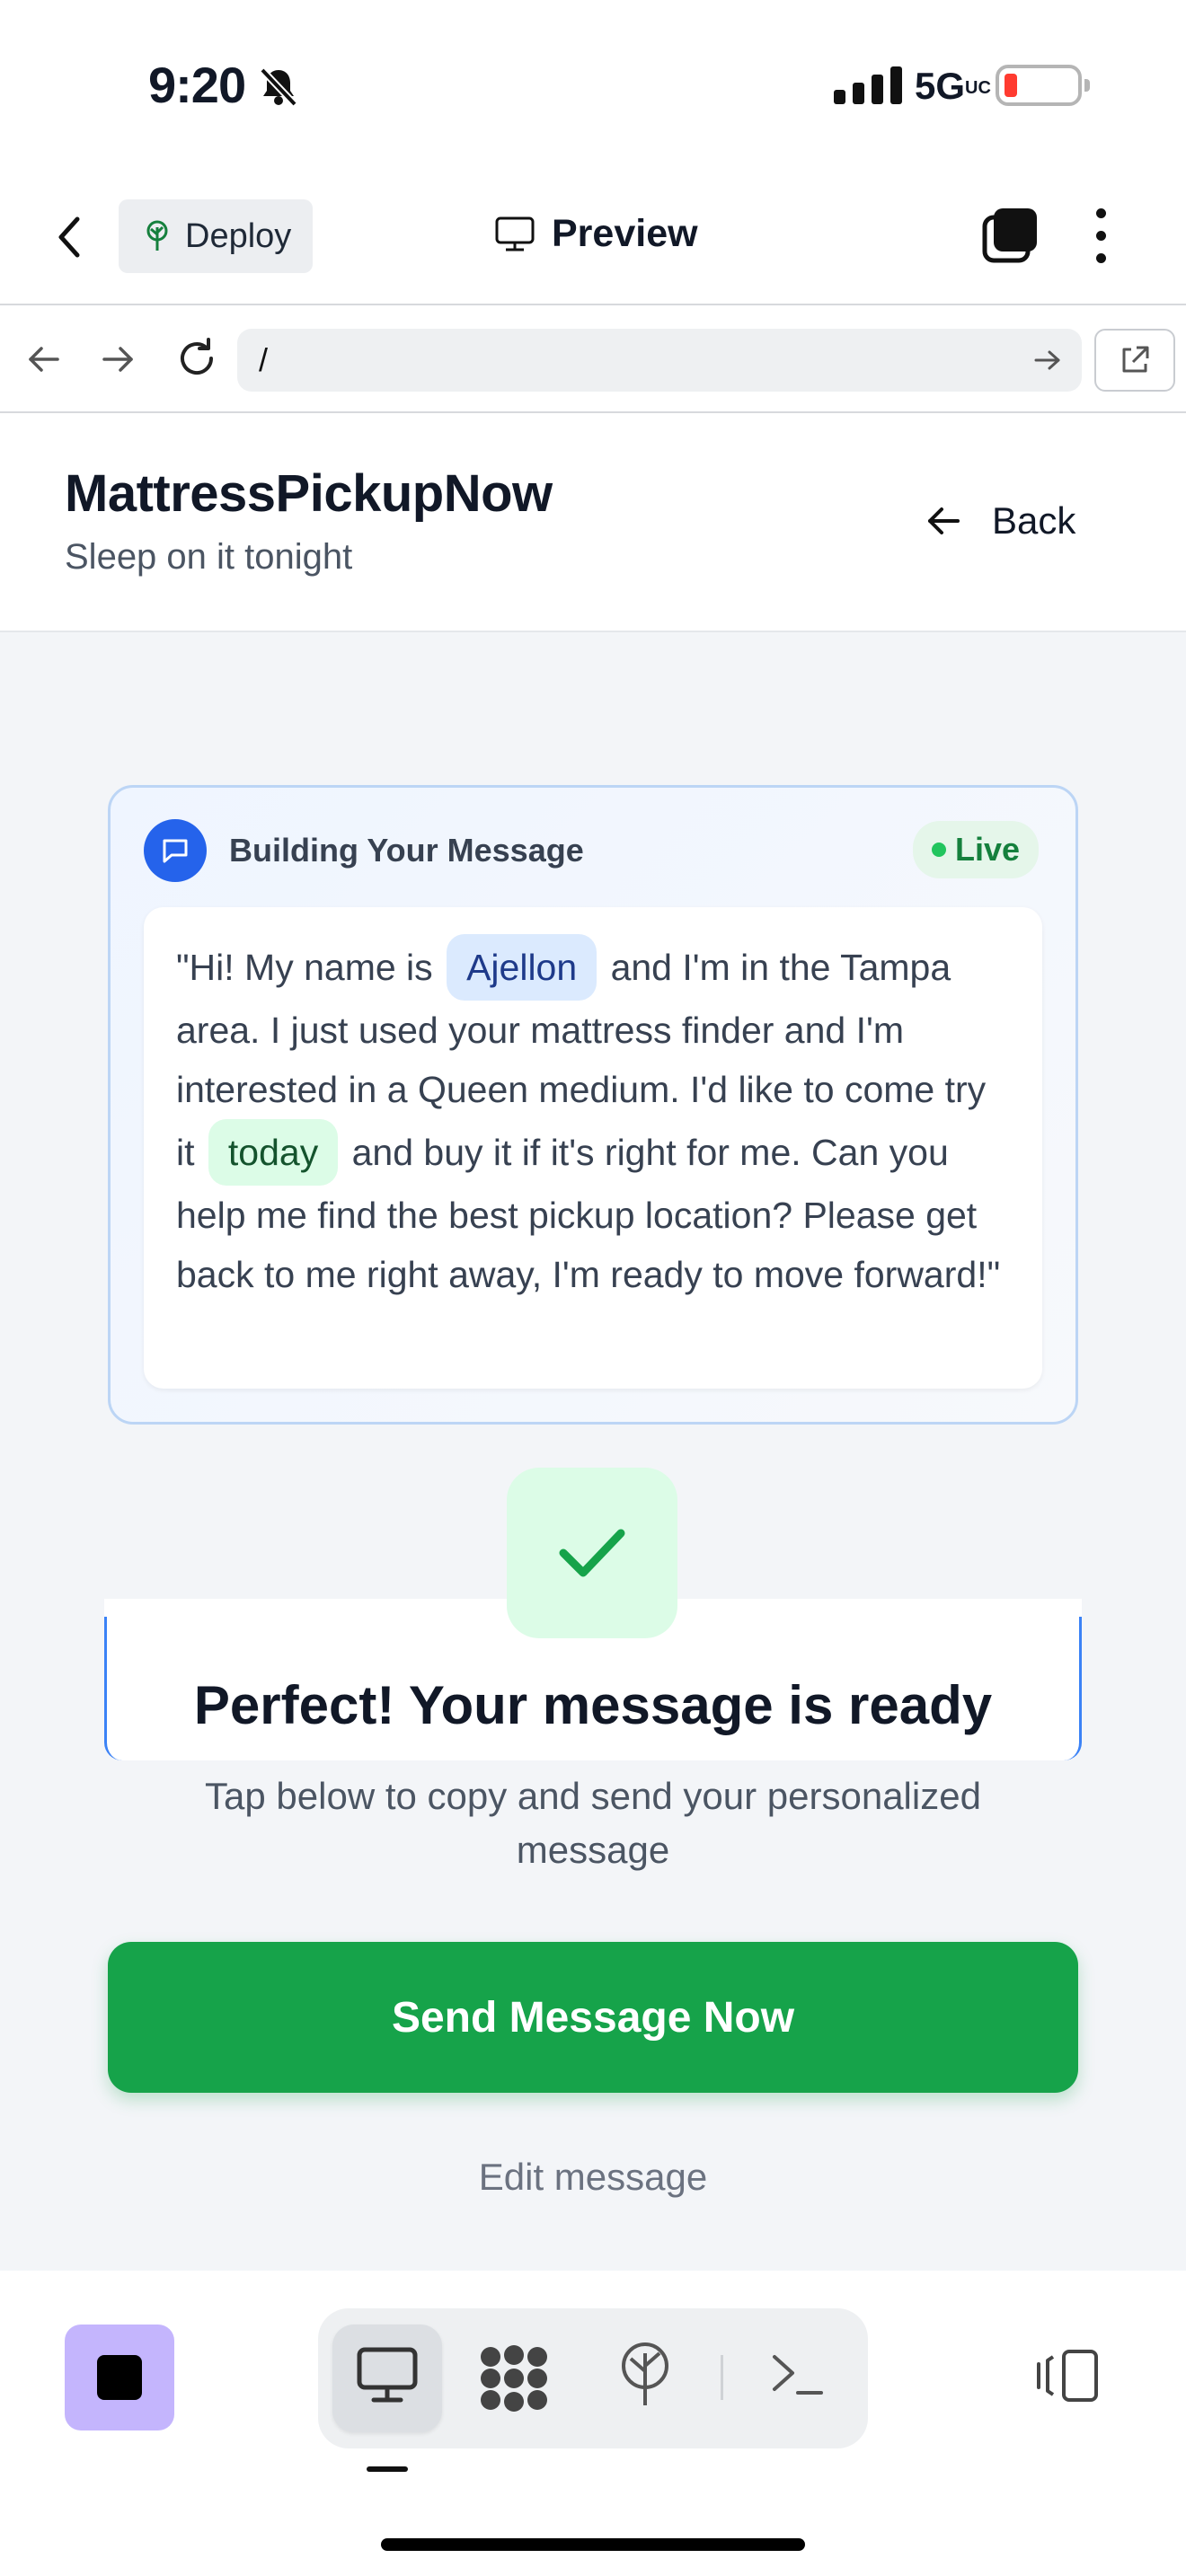  I want to click on apps-grid-icon, so click(514, 2378).